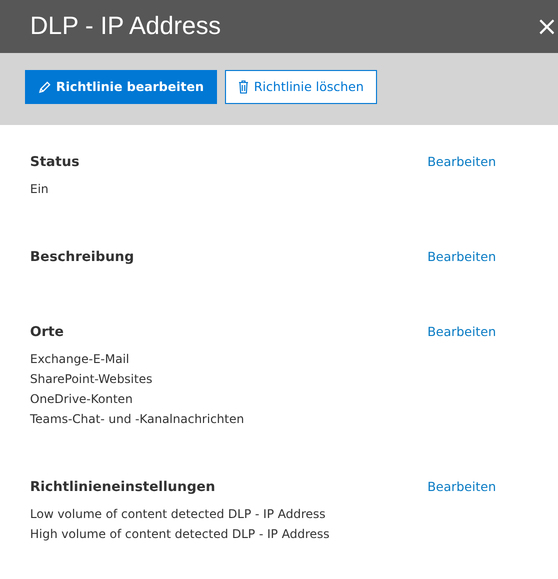 Image resolution: width=558 pixels, height=579 pixels. Describe the element at coordinates (180, 534) in the screenshot. I see `section-value: High volume of content detected DLP - IP Address` at that location.